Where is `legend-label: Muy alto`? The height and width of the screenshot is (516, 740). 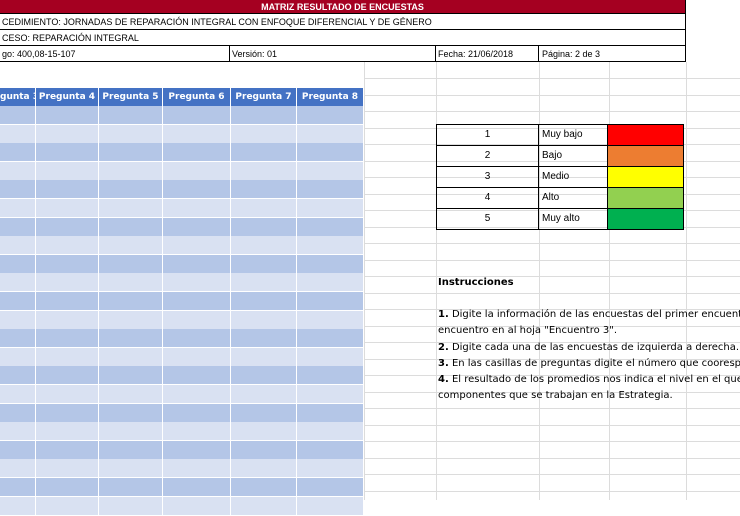 legend-label: Muy alto is located at coordinates (573, 219).